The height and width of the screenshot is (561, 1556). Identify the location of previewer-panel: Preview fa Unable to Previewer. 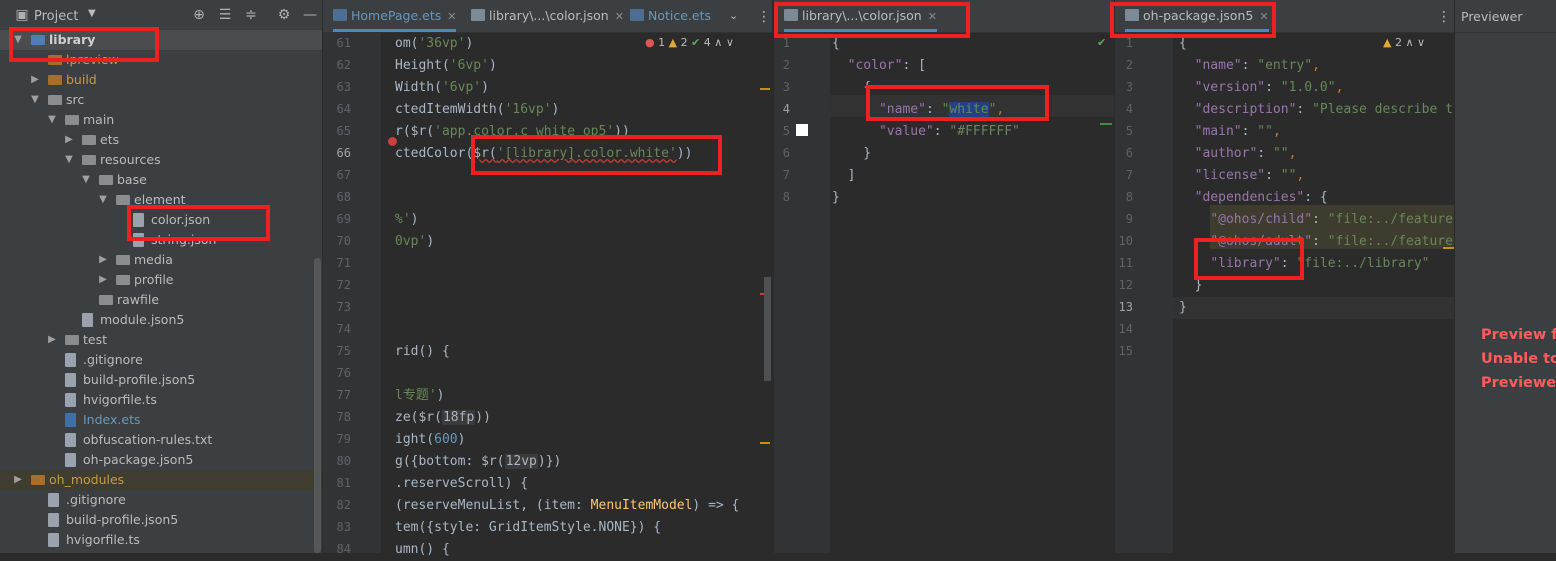
(1505, 293).